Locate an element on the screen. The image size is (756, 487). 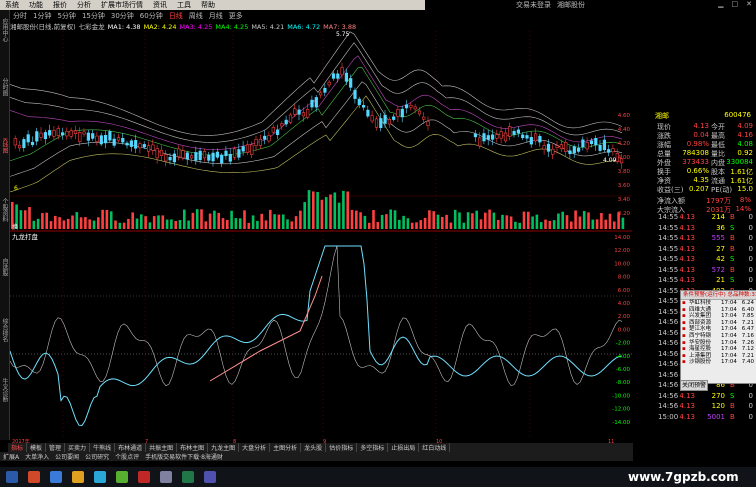
period-tab: 15分钟 is located at coordinates (93, 16).